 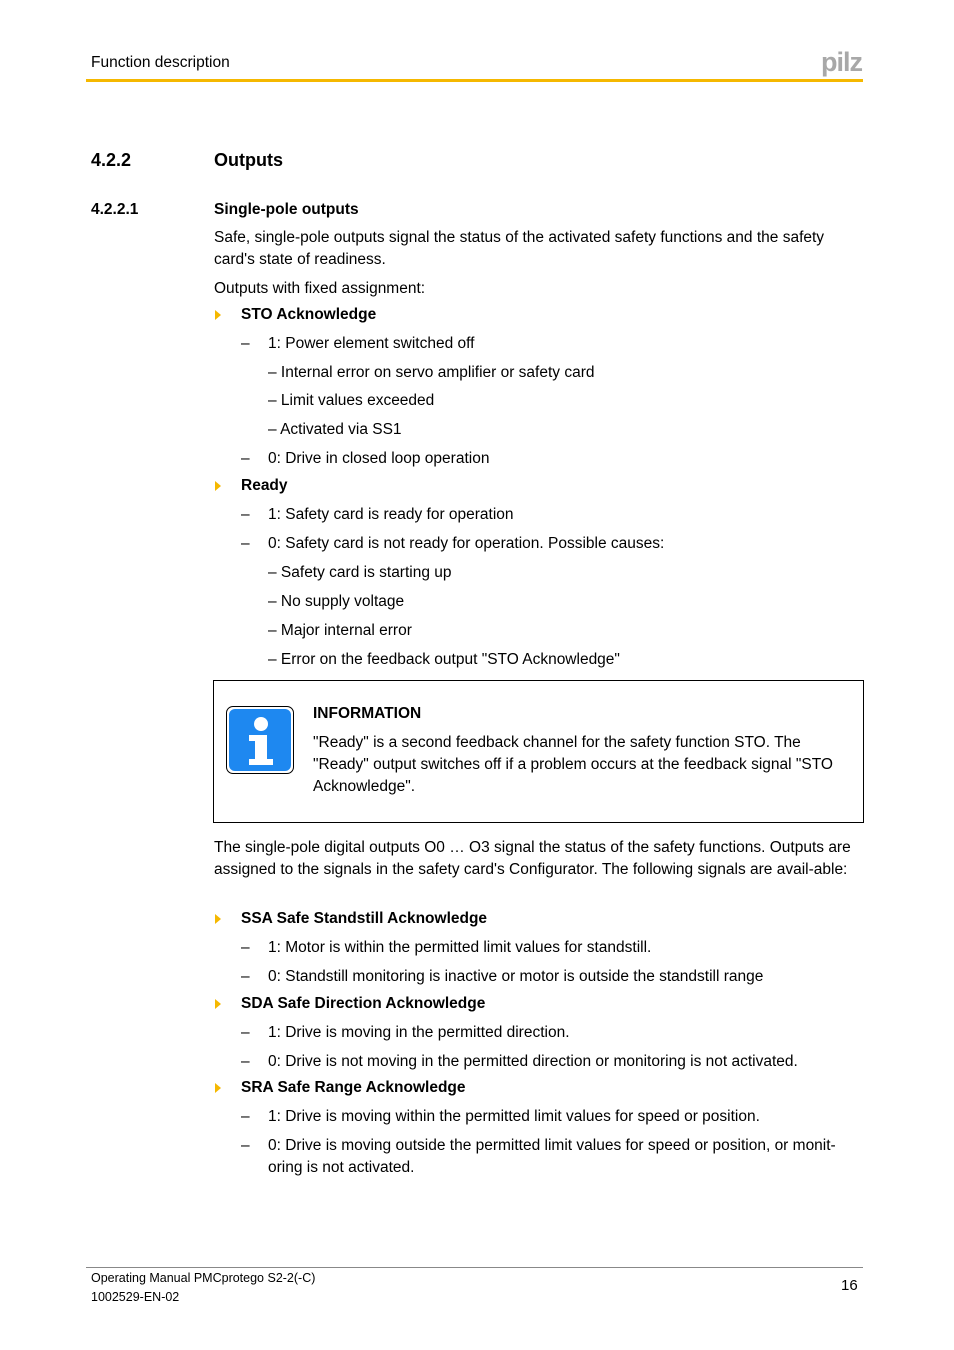 I want to click on subheading-title: Single-pole outputs, so click(x=286, y=209).